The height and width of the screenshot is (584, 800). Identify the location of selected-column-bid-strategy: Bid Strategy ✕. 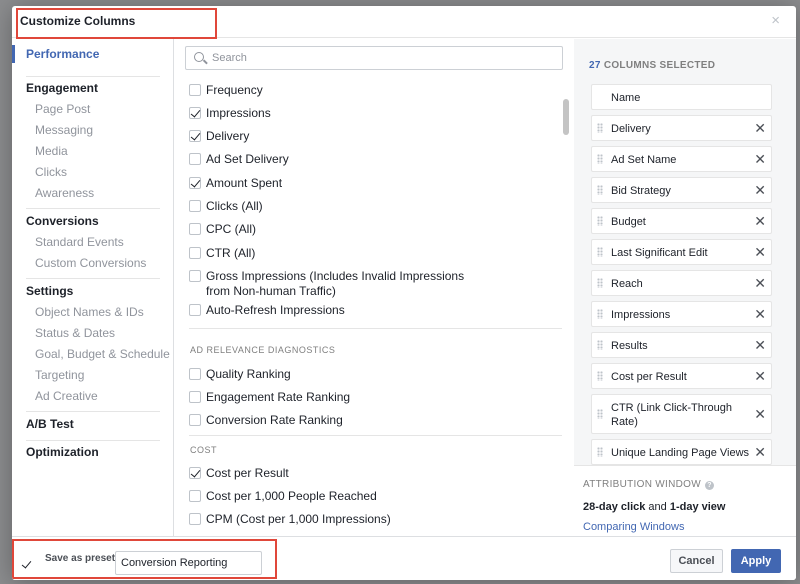
(681, 190).